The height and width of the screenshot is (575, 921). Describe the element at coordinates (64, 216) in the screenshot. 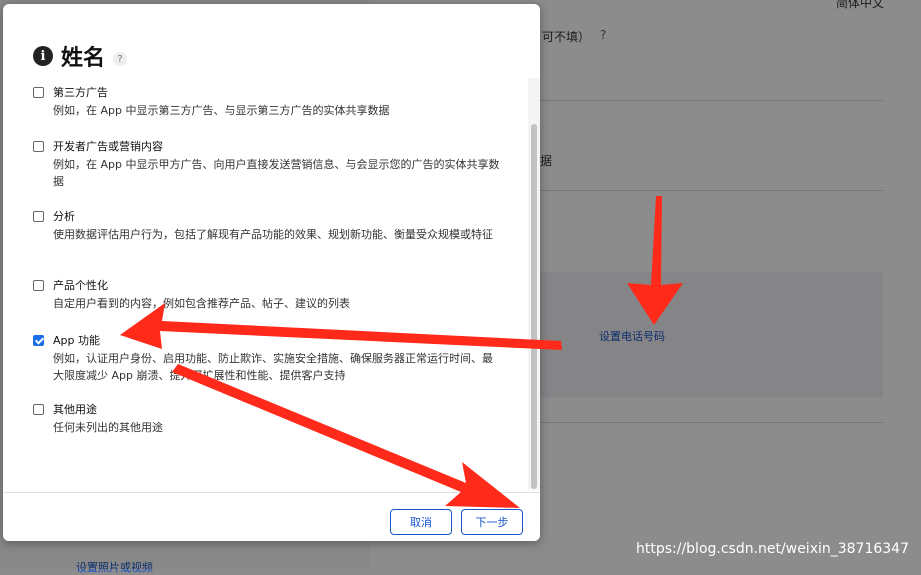

I see `purpose-label: 分析` at that location.